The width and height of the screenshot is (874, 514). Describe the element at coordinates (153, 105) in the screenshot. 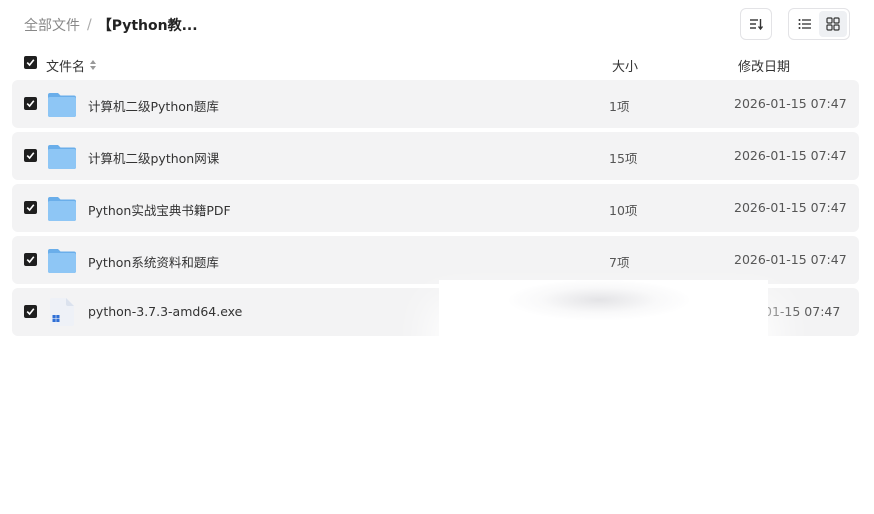

I see `file-name: 计算机二级Python题库` at that location.